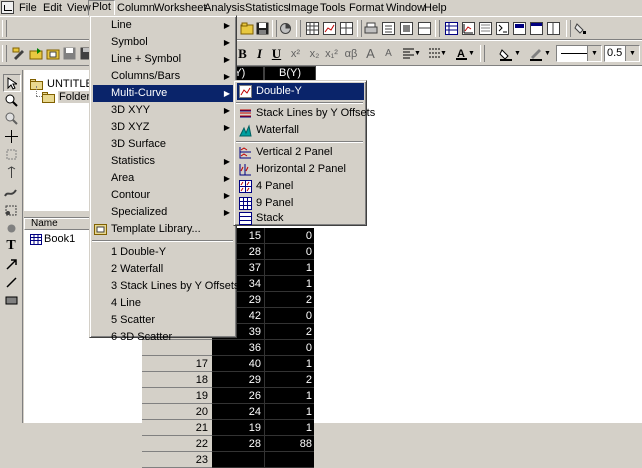 This screenshot has height=468, width=642. Describe the element at coordinates (163, 320) in the screenshot. I see `recent-item-5: 5 Scatter` at that location.